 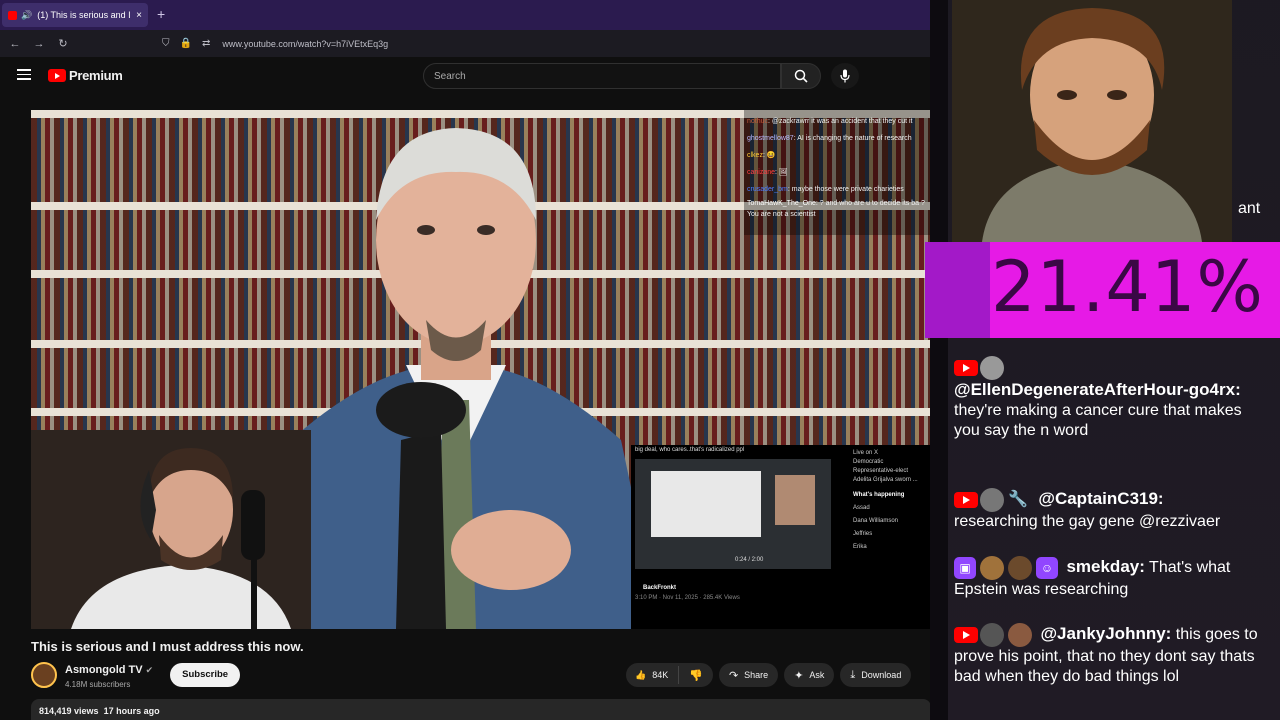 What do you see at coordinates (863, 534) in the screenshot?
I see `trend-item: Jeffries` at bounding box center [863, 534].